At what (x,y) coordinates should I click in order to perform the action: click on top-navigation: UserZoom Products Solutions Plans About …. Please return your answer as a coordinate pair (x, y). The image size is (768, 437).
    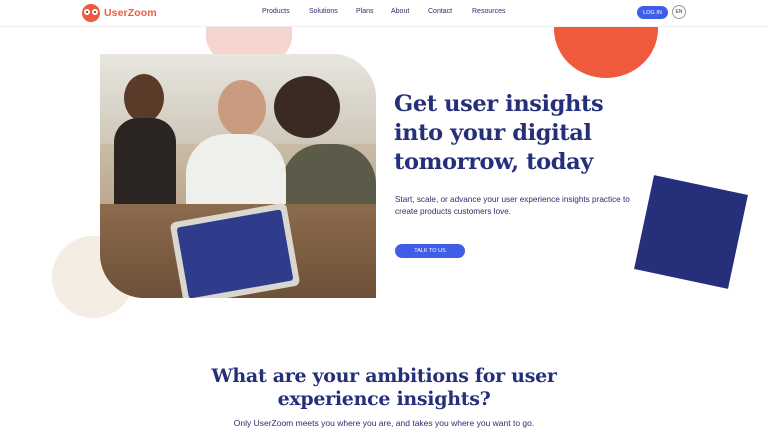
    Looking at the image, I should click on (384, 13).